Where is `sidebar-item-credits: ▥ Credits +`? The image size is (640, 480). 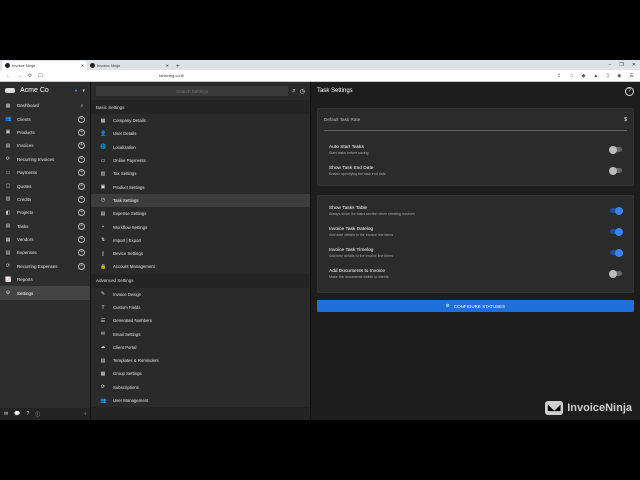 sidebar-item-credits: ▥ Credits + is located at coordinates (45, 199).